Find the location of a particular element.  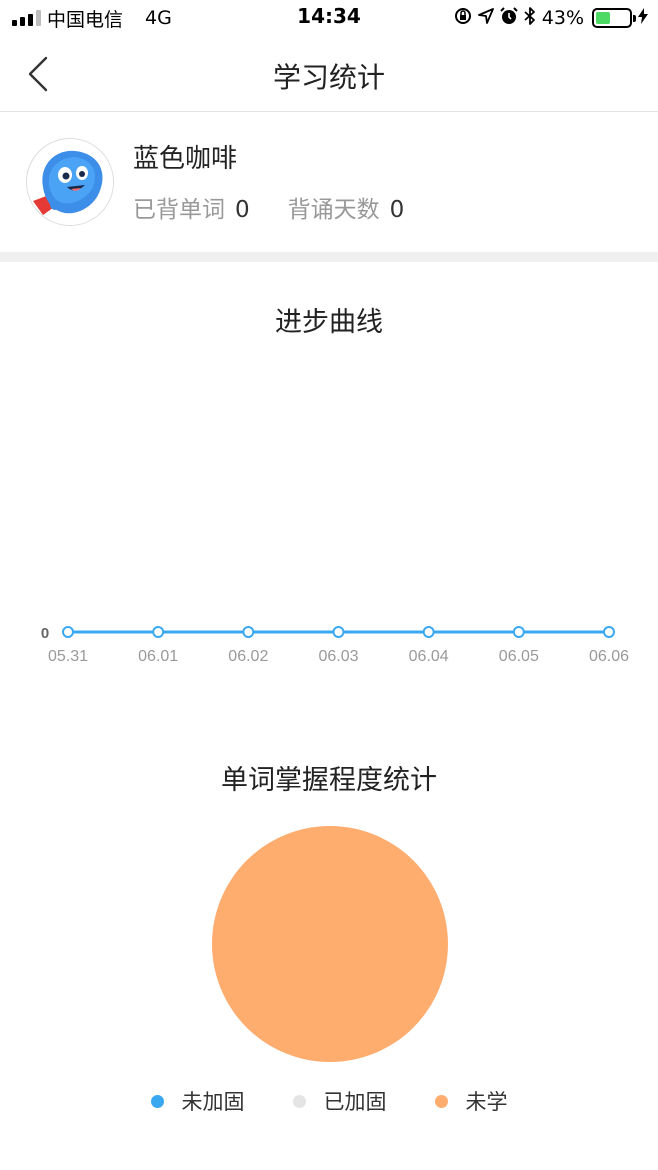

legend-item: 未学 is located at coordinates (471, 1101).